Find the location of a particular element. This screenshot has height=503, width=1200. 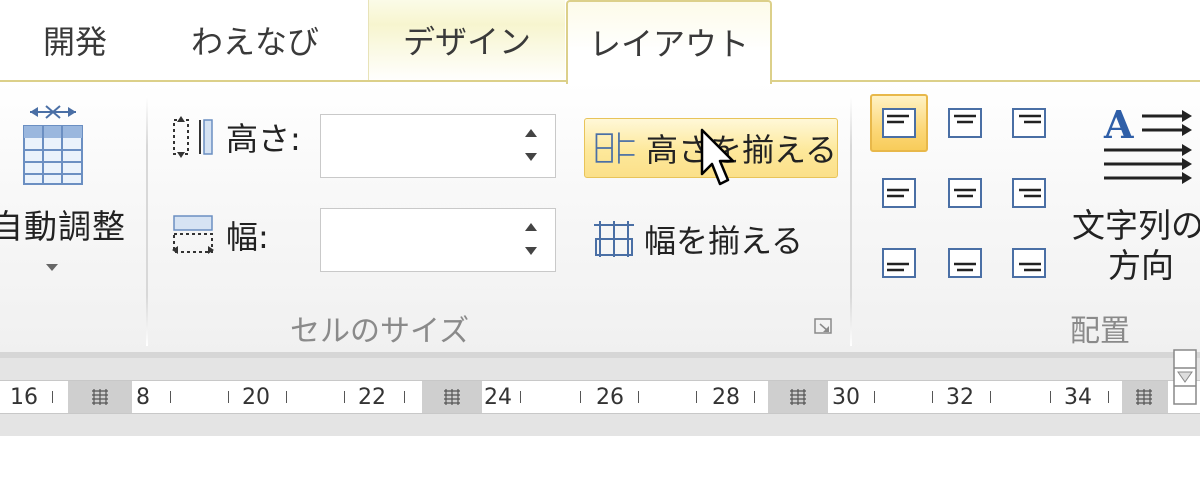

column-width-control: 幅: is located at coordinates (219, 235).